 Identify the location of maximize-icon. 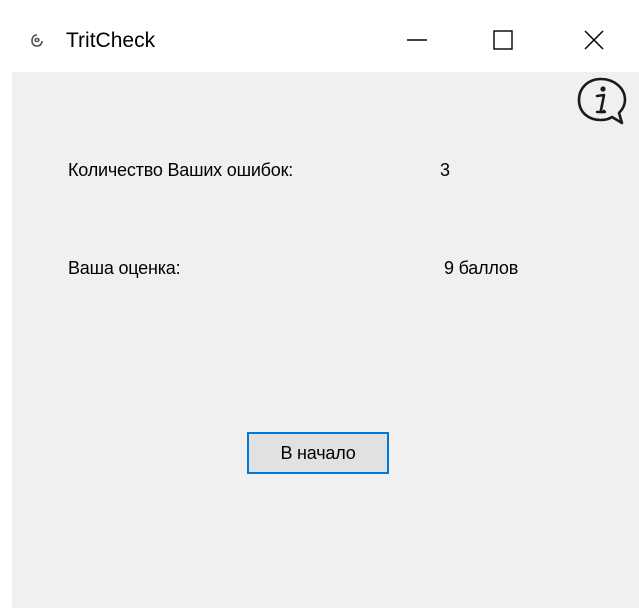
(503, 40).